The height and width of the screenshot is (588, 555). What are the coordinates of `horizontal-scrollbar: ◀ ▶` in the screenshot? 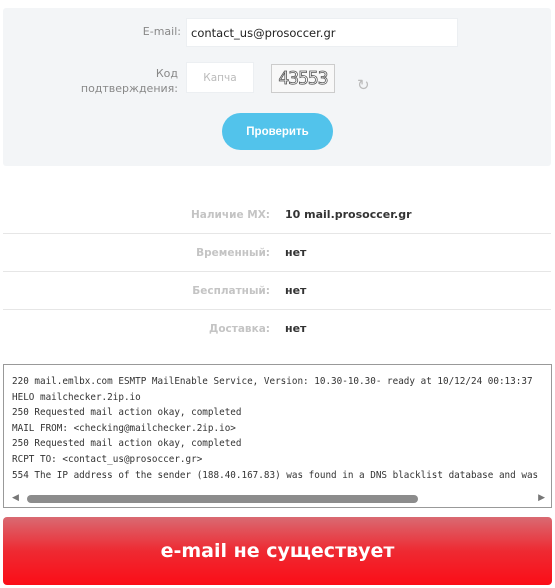 It's located at (277, 499).